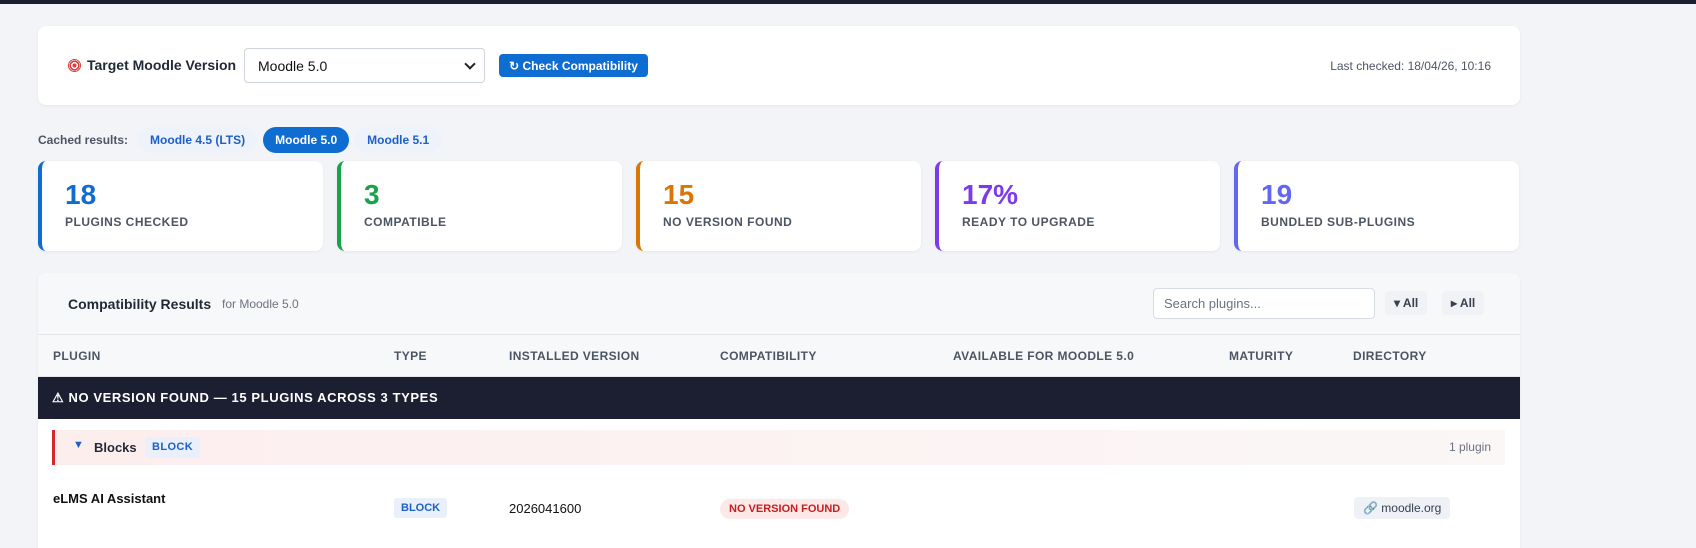 The height and width of the screenshot is (548, 1696). What do you see at coordinates (470, 64) in the screenshot?
I see `chevron-down-icon` at bounding box center [470, 64].